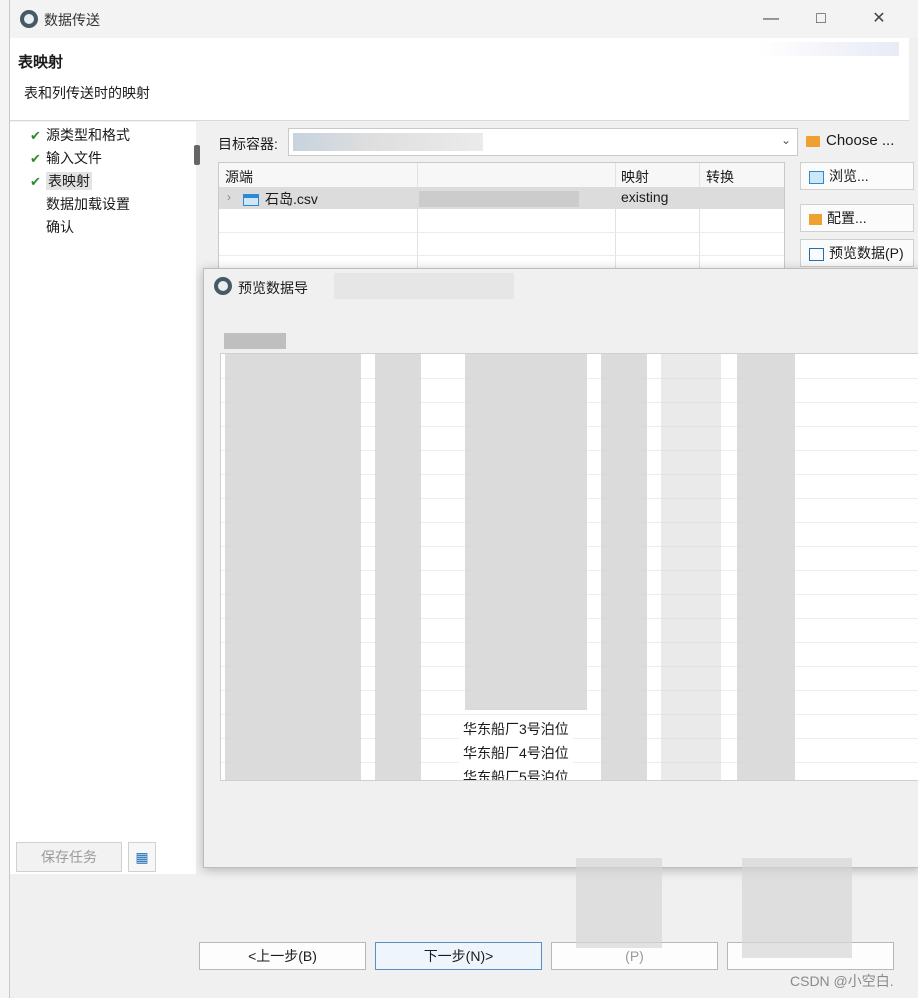  What do you see at coordinates (459, 79) in the screenshot?
I see `wizard-header: 表映射 表和列传送时的映射` at bounding box center [459, 79].